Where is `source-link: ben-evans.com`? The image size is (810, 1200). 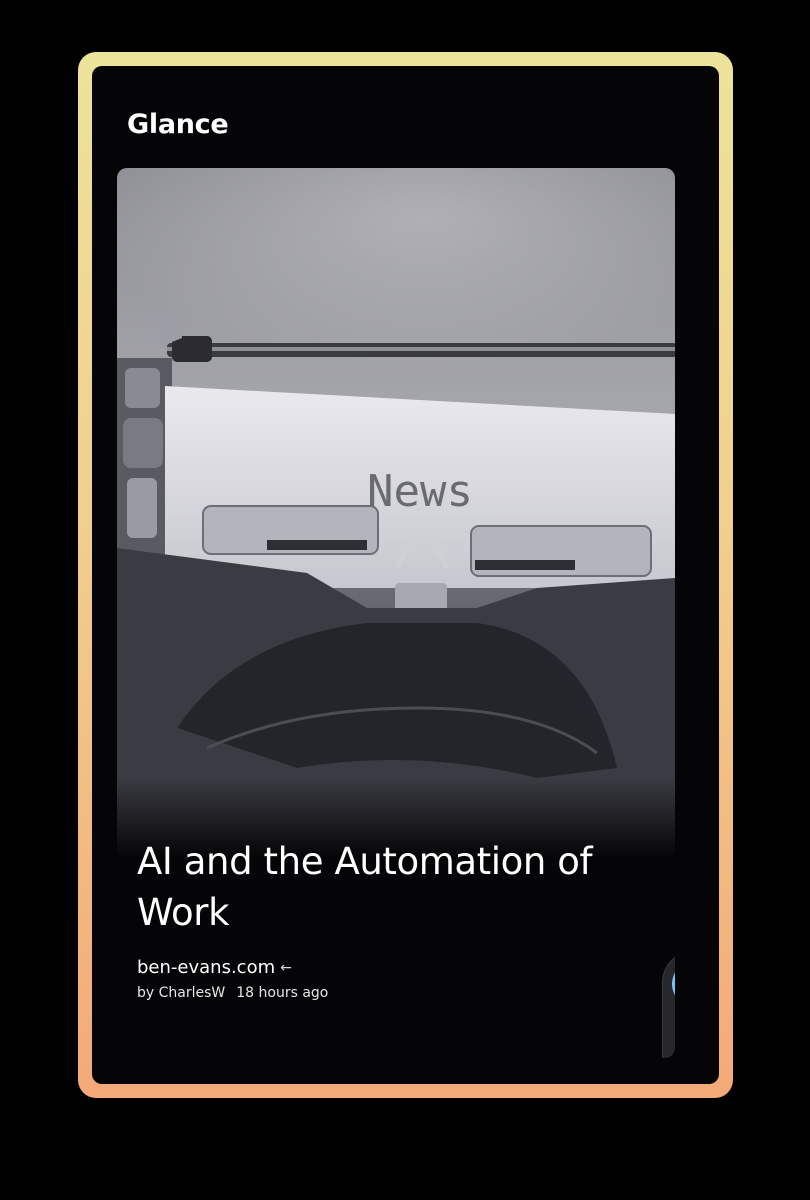
source-link: ben-evans.com is located at coordinates (206, 967).